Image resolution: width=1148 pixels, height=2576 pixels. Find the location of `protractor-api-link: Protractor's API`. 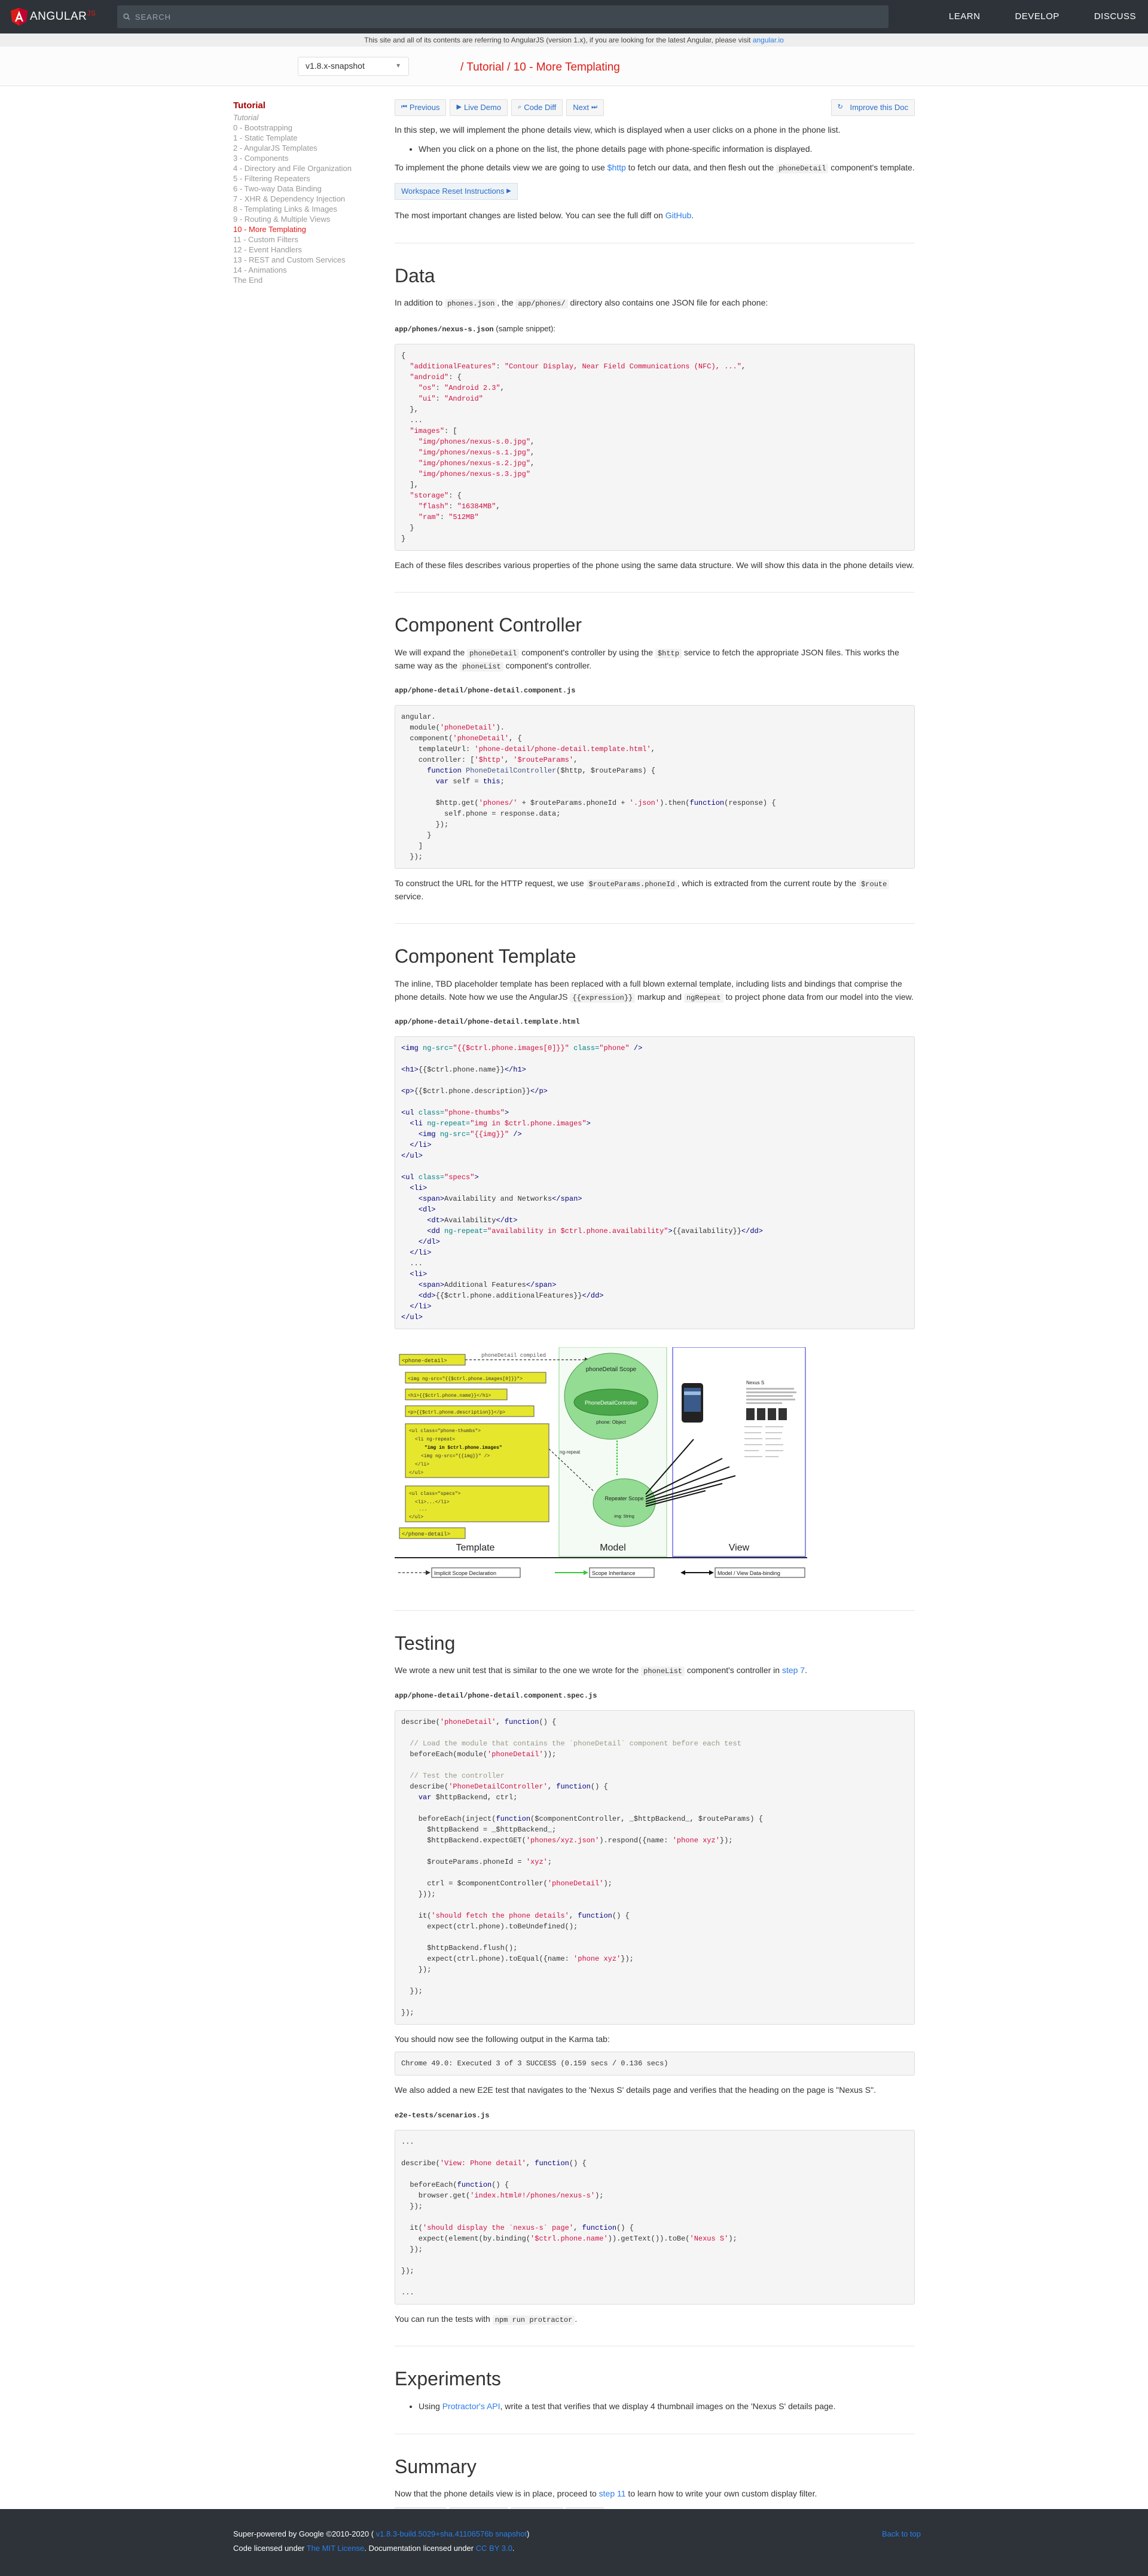

protractor-api-link: Protractor's API is located at coordinates (471, 2406).